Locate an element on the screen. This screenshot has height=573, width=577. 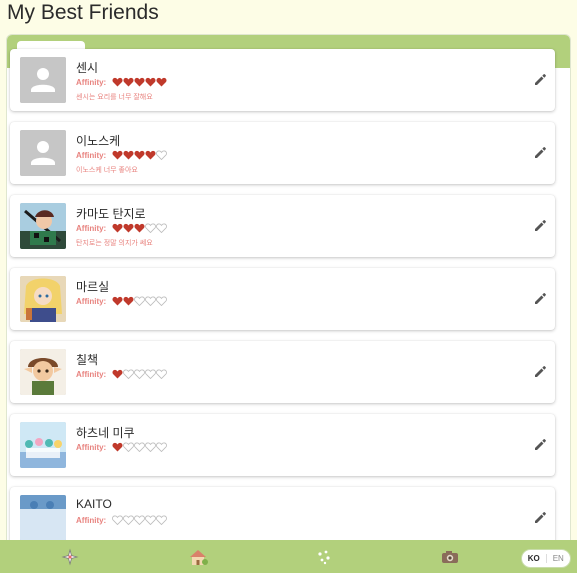
friend-name: 카마도 탄지로 is located at coordinates (111, 214).